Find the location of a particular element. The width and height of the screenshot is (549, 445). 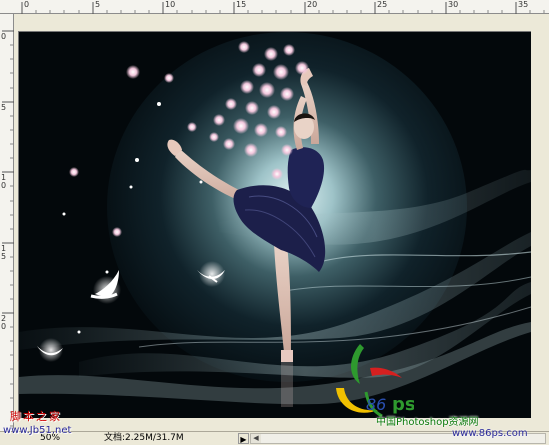

ruler-label: 30 is located at coordinates (453, 4).